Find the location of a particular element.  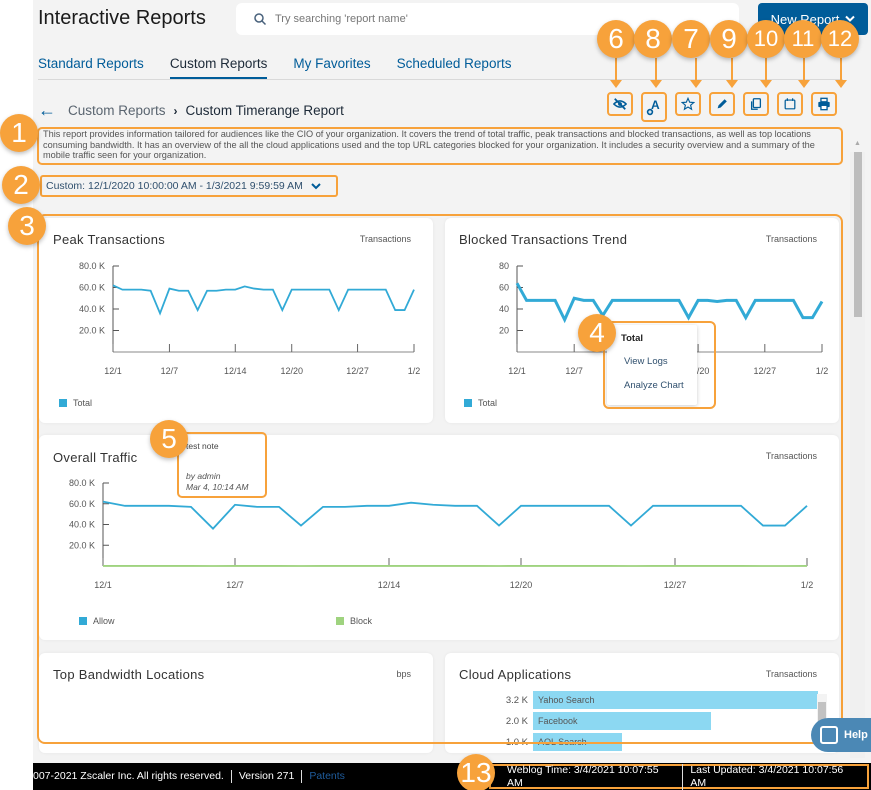

favorite-button is located at coordinates (688, 104).